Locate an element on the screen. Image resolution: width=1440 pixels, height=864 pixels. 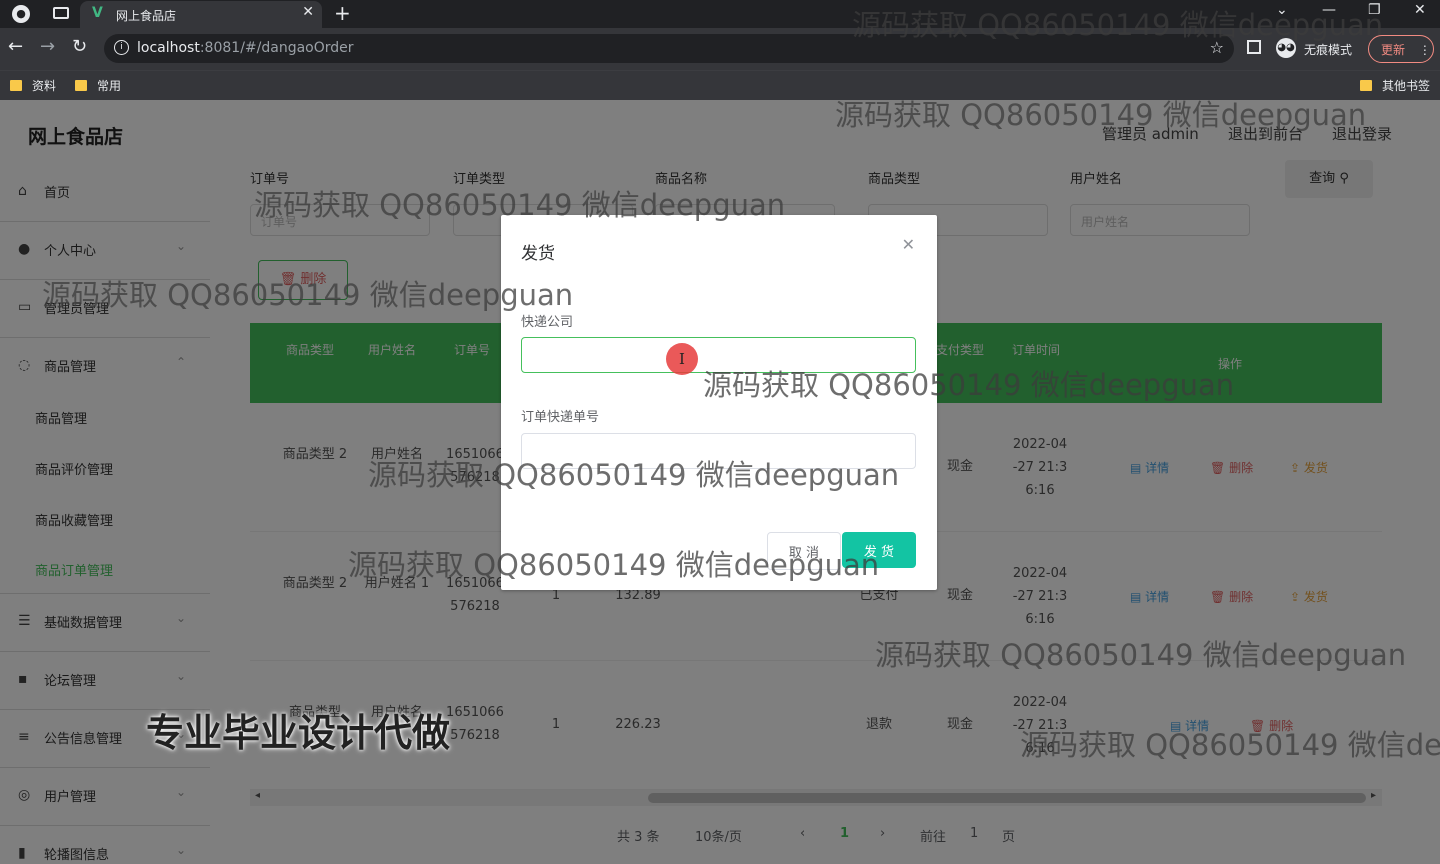
dialog-title: 发货 is located at coordinates (538, 254).